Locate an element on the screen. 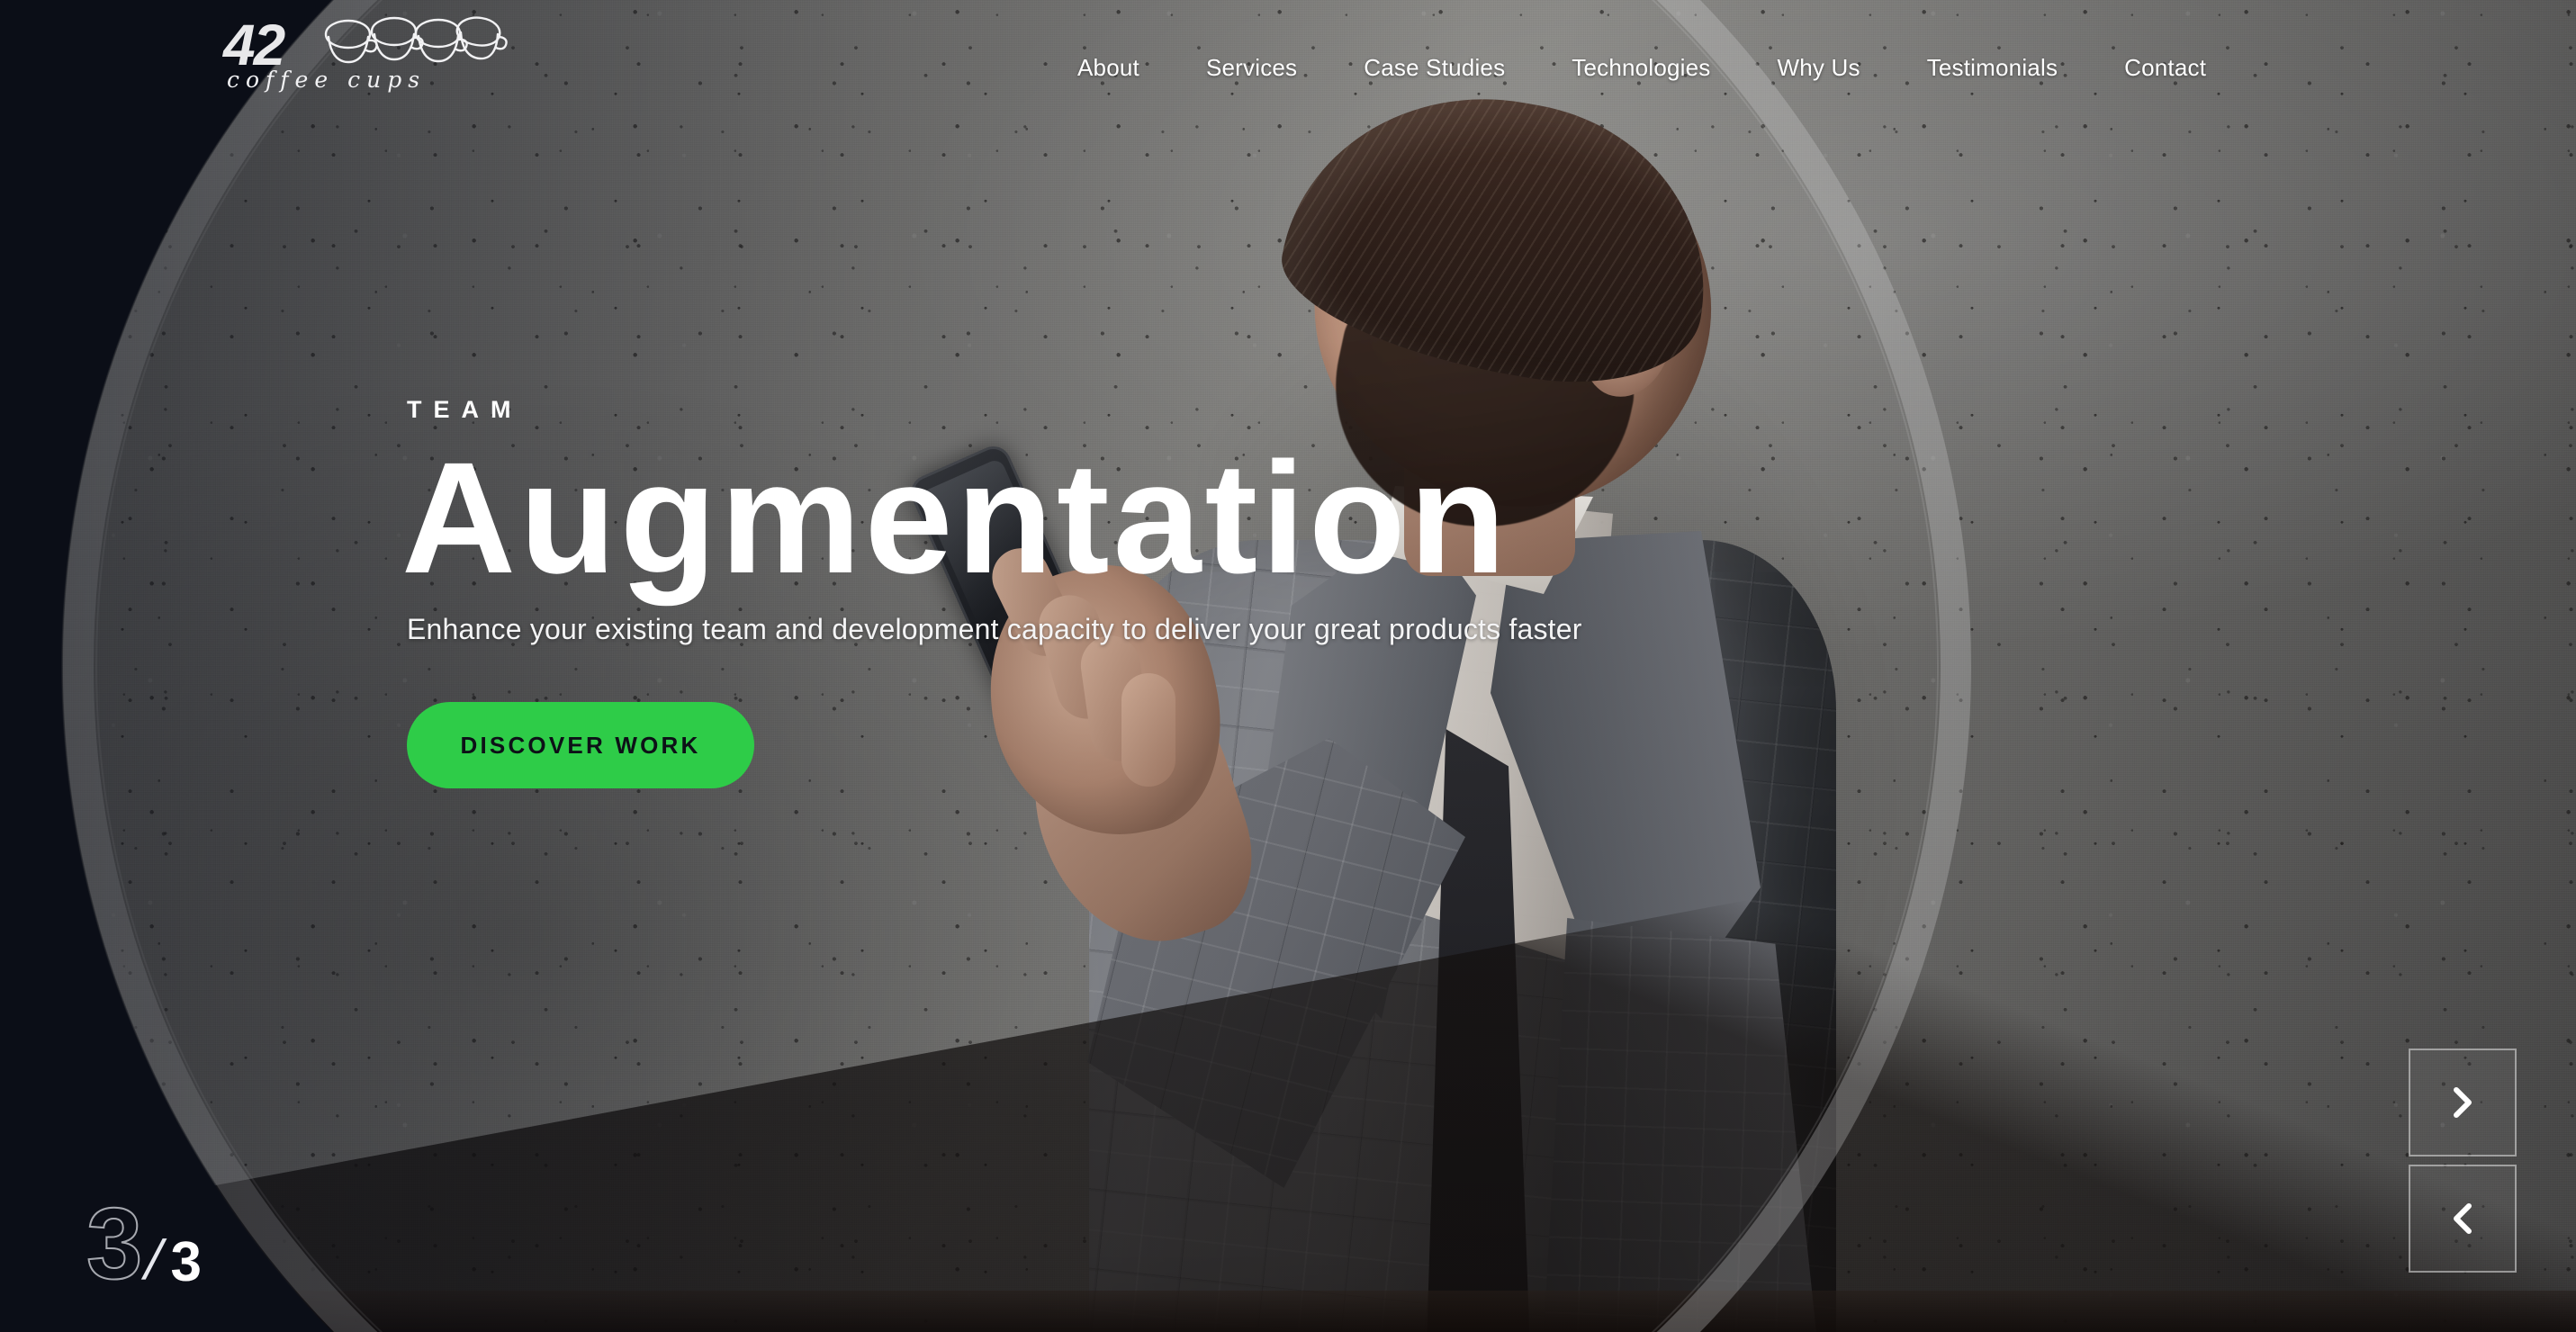 The height and width of the screenshot is (1332, 2576). nav-item-technologies: Technologies is located at coordinates (1640, 68).